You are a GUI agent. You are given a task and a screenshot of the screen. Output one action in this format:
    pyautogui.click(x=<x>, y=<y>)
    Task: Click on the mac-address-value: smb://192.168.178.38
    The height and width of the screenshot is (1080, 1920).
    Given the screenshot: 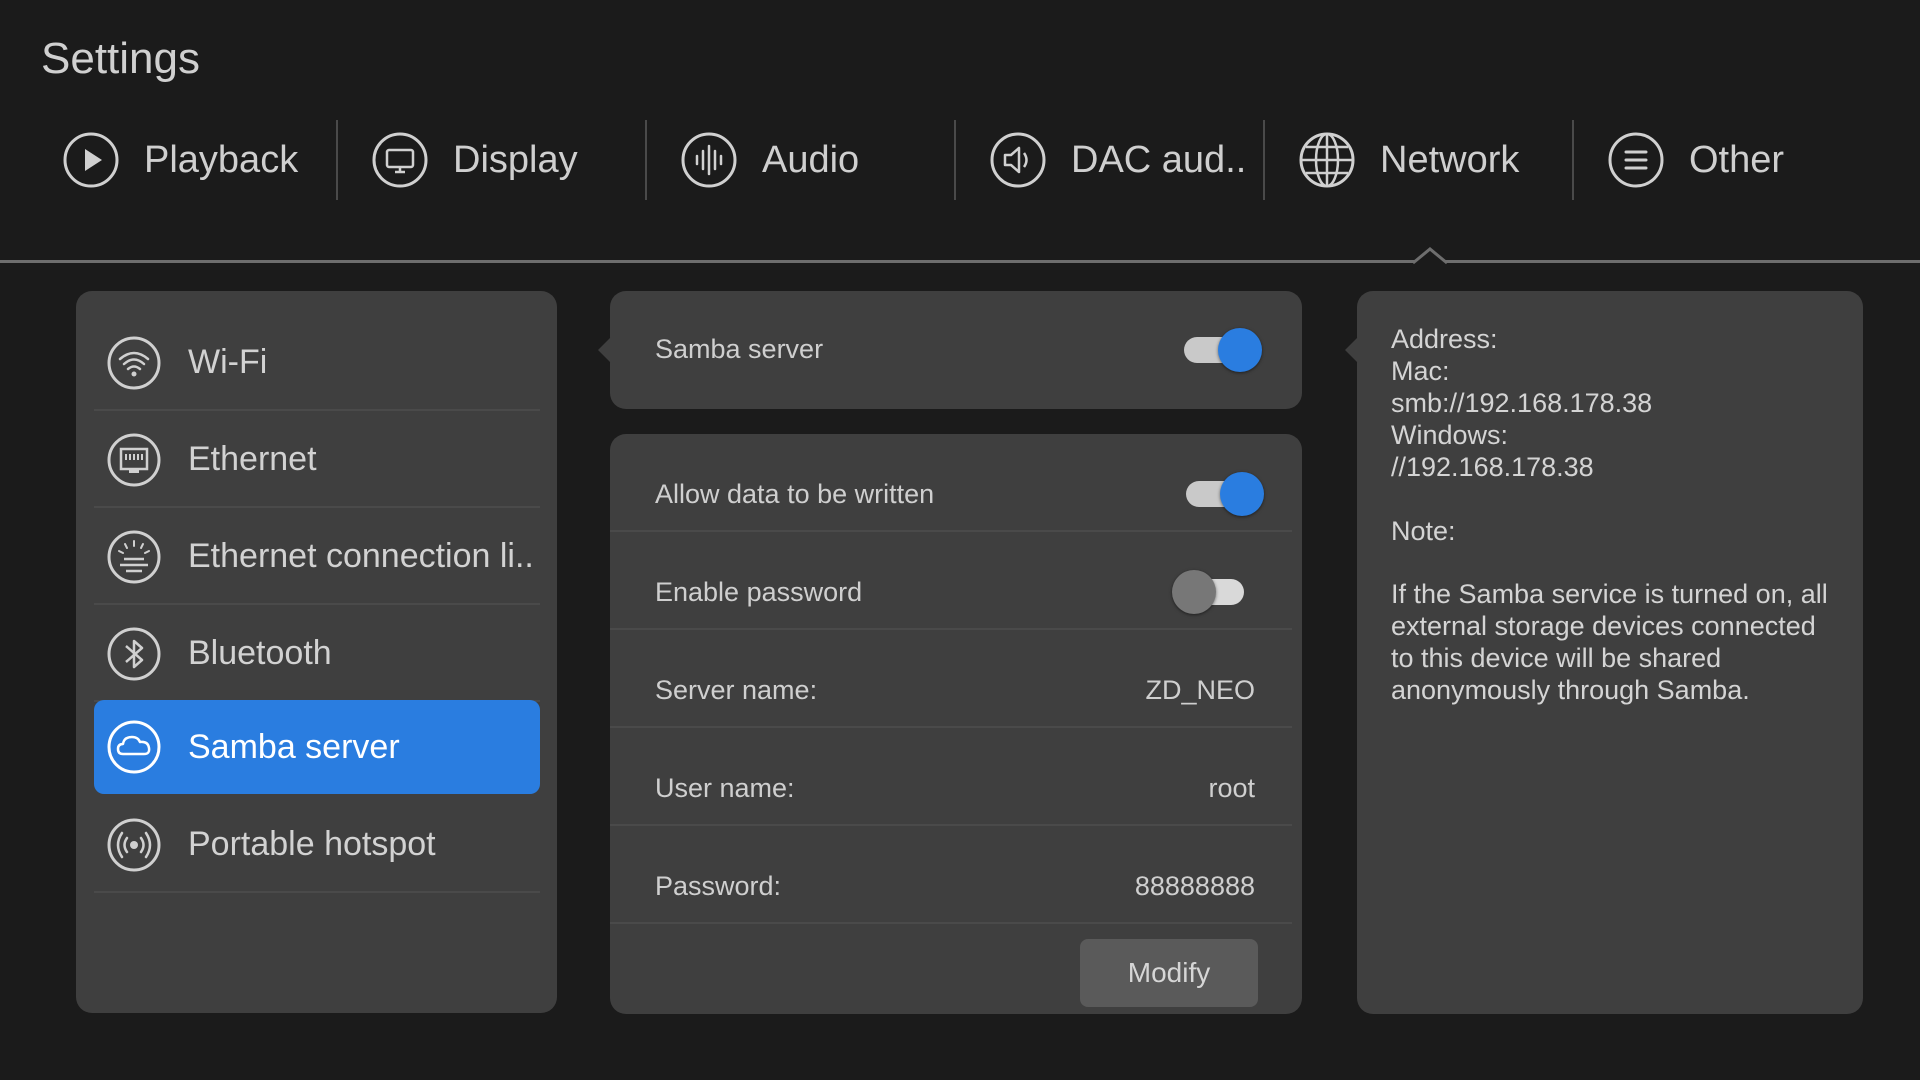 What is the action you would take?
    pyautogui.click(x=1522, y=403)
    